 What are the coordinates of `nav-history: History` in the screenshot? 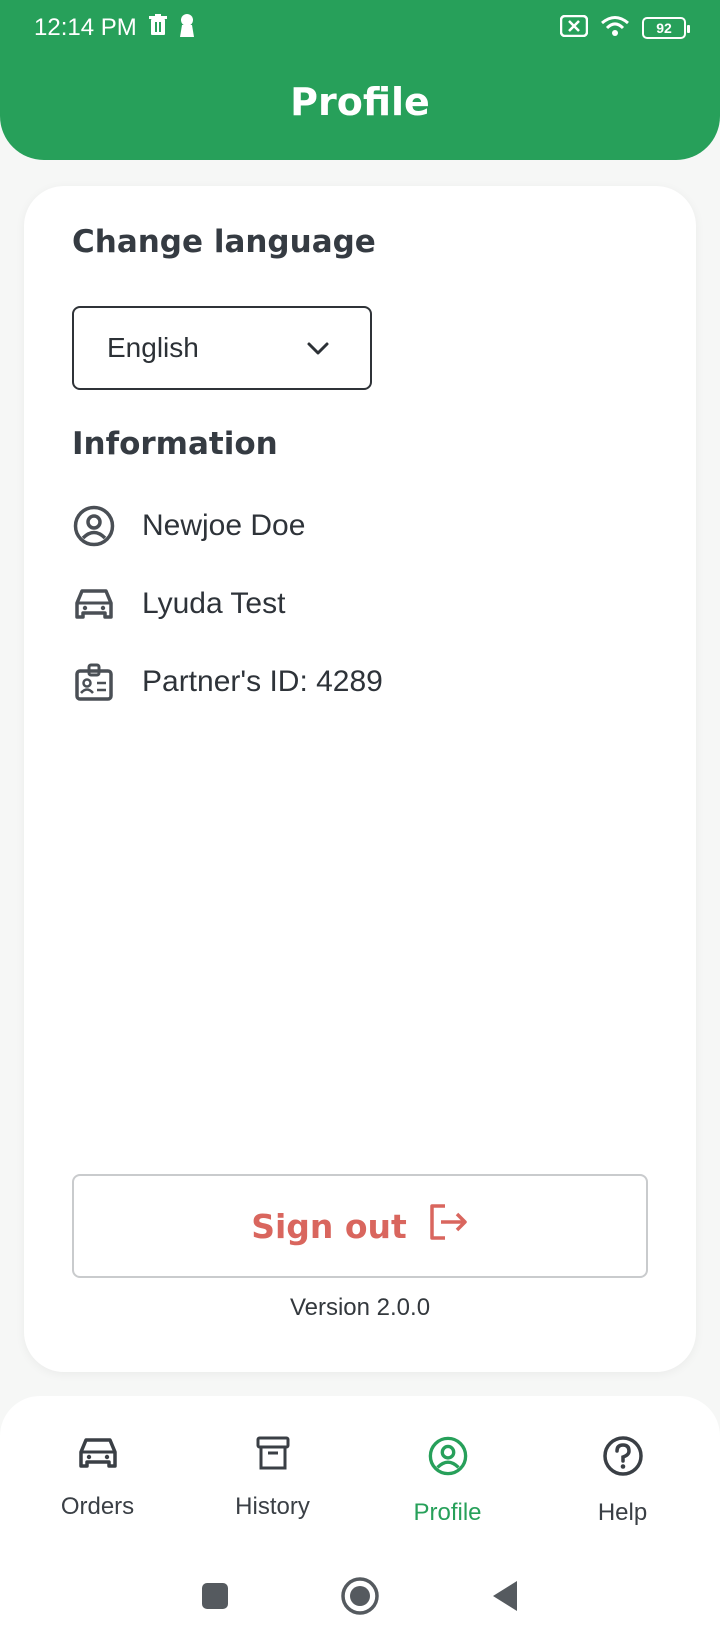 It's located at (273, 1491).